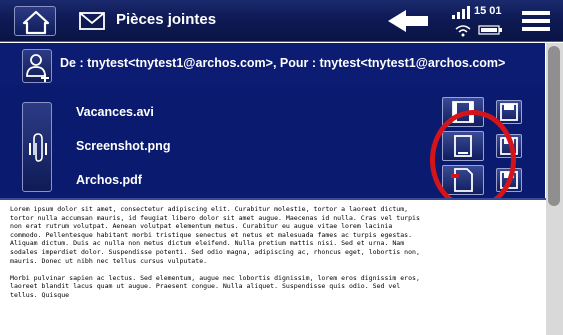 The width and height of the screenshot is (563, 335). I want to click on add-contact-icon, so click(37, 68).